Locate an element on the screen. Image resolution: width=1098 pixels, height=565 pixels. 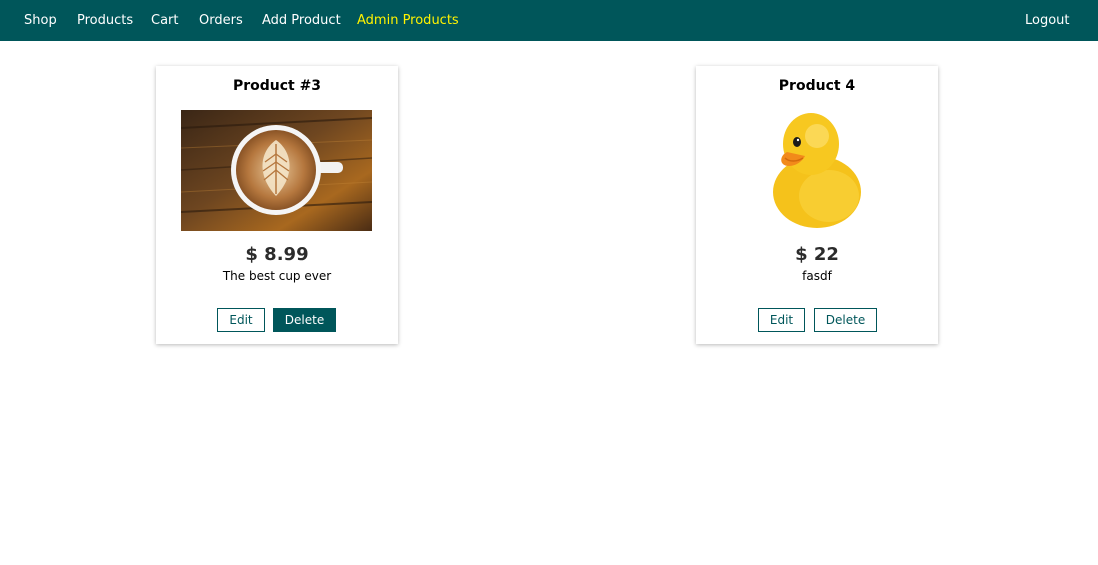
product-price: $ 8.99 is located at coordinates (277, 254).